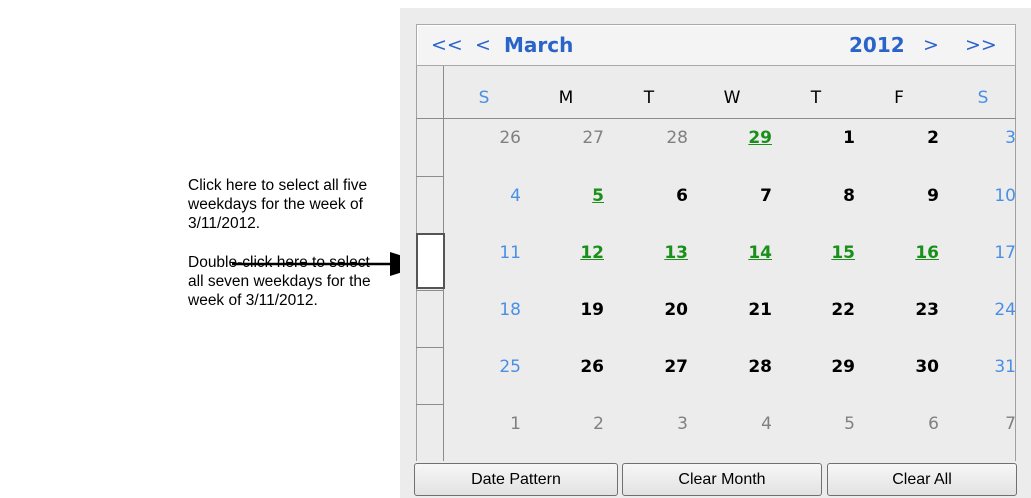 This screenshot has height=498, width=1031. I want to click on day-header-divider, so click(716, 118).